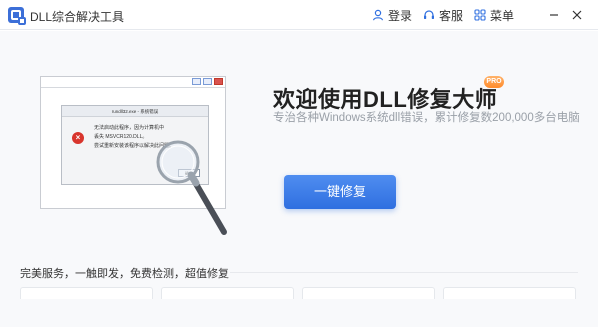  I want to click on hero-subtitle: 专治各种Windows系统dll错误，累计修复数200,000多台电脑, so click(426, 118).